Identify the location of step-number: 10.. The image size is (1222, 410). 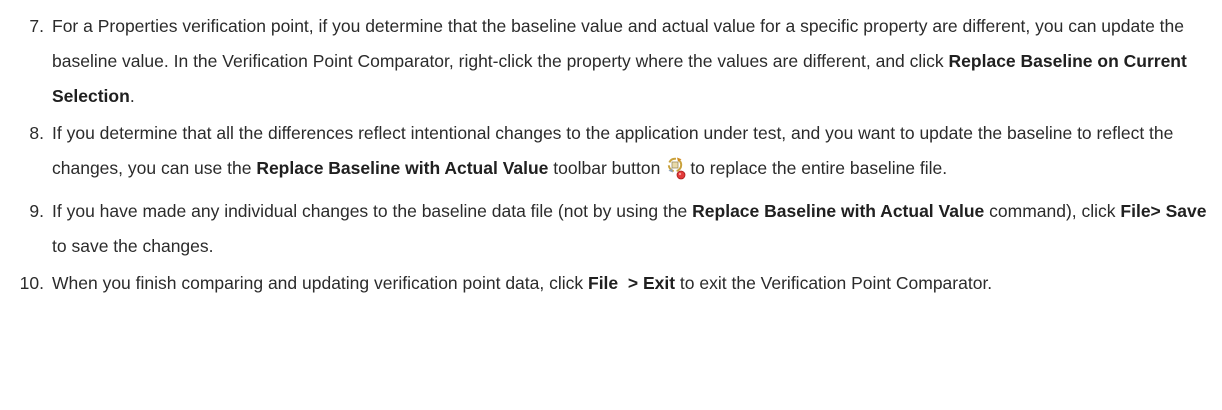
(31, 283).